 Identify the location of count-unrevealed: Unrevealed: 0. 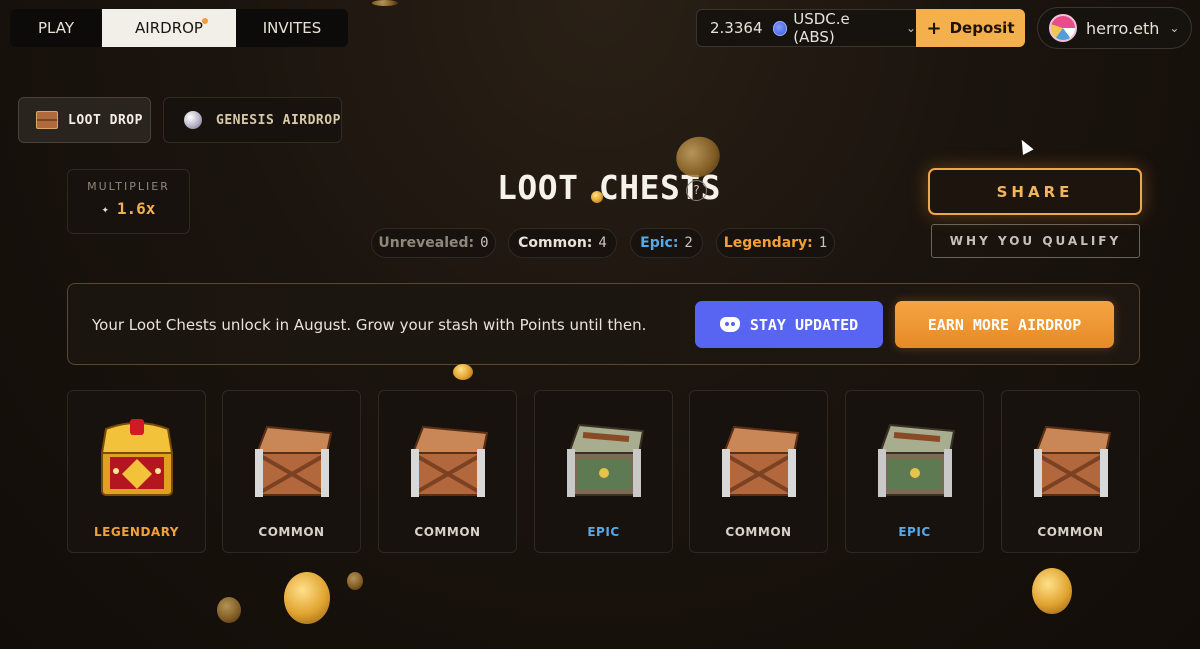
(433, 243).